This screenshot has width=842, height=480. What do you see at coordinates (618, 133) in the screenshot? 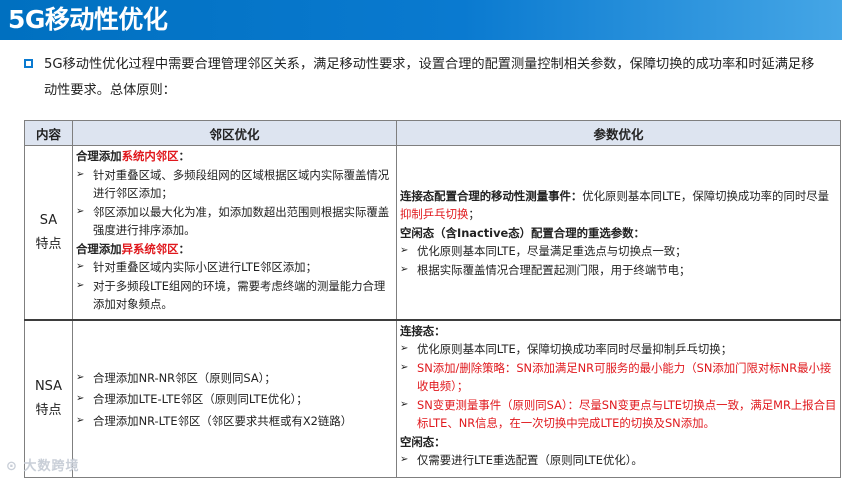
I see `header-parameter-optimization: 参数优化` at bounding box center [618, 133].